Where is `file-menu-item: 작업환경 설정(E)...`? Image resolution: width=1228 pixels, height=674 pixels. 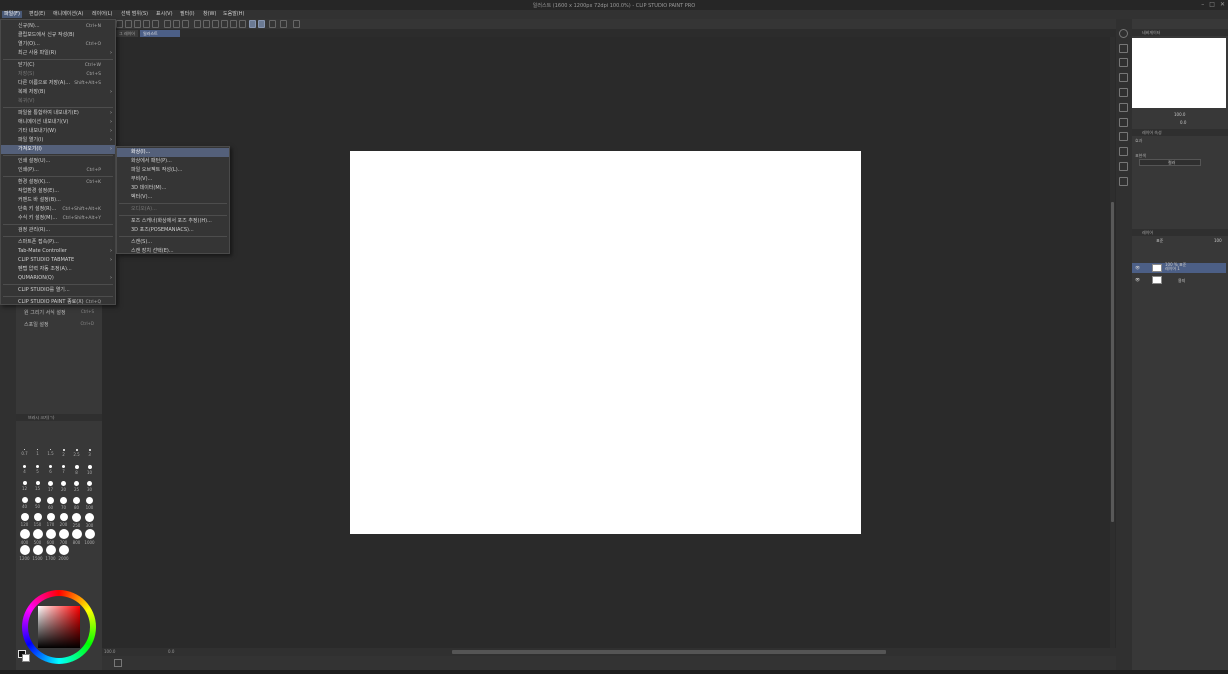 file-menu-item: 작업환경 설정(E)... is located at coordinates (58, 191).